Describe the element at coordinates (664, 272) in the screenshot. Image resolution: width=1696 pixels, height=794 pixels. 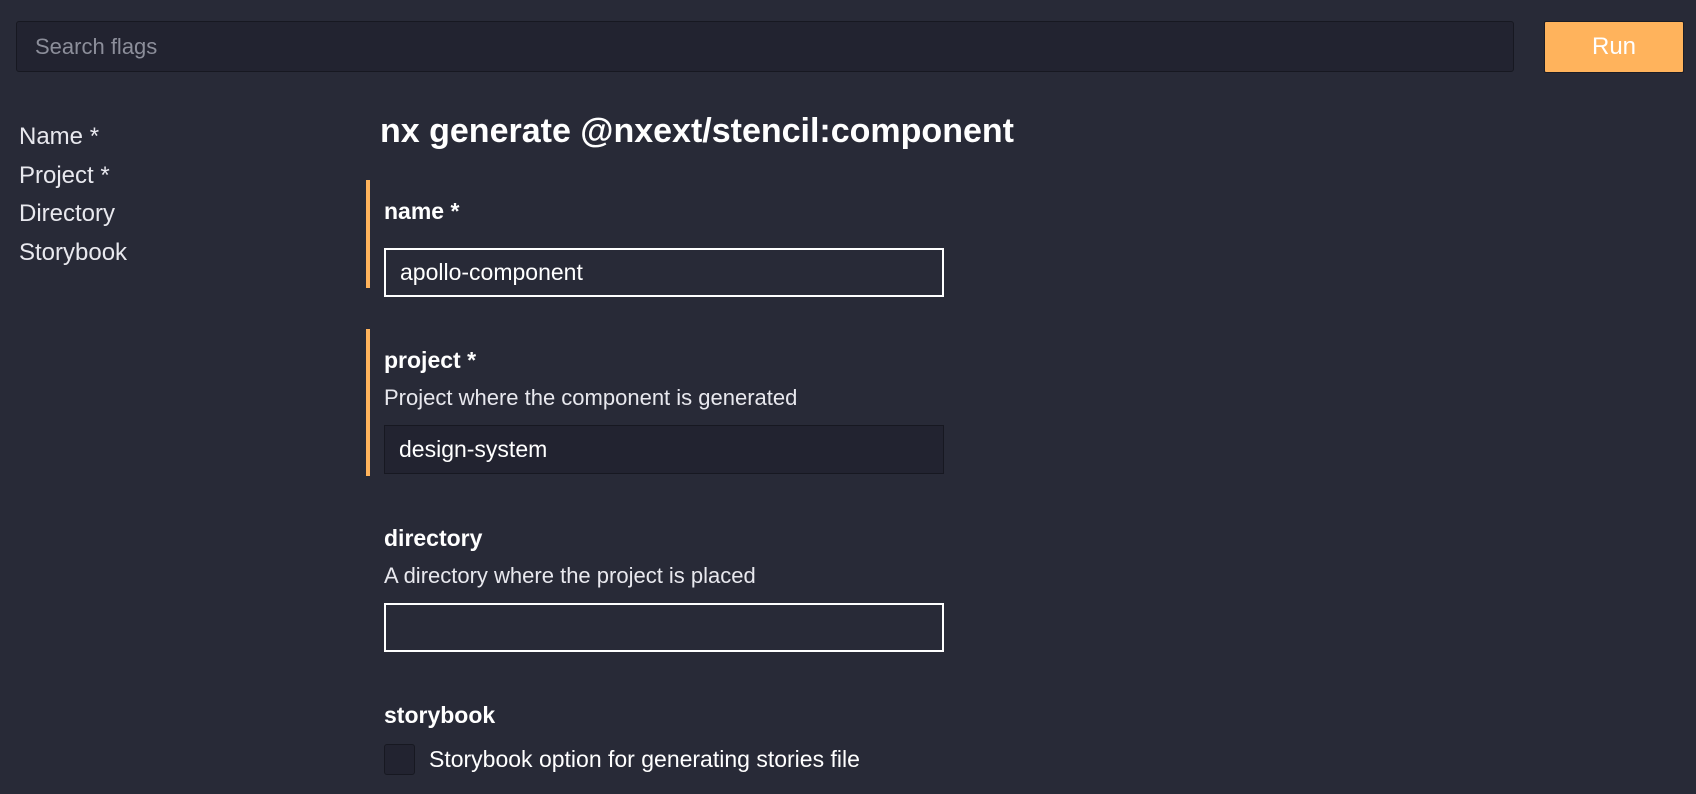
I see `name-input` at that location.